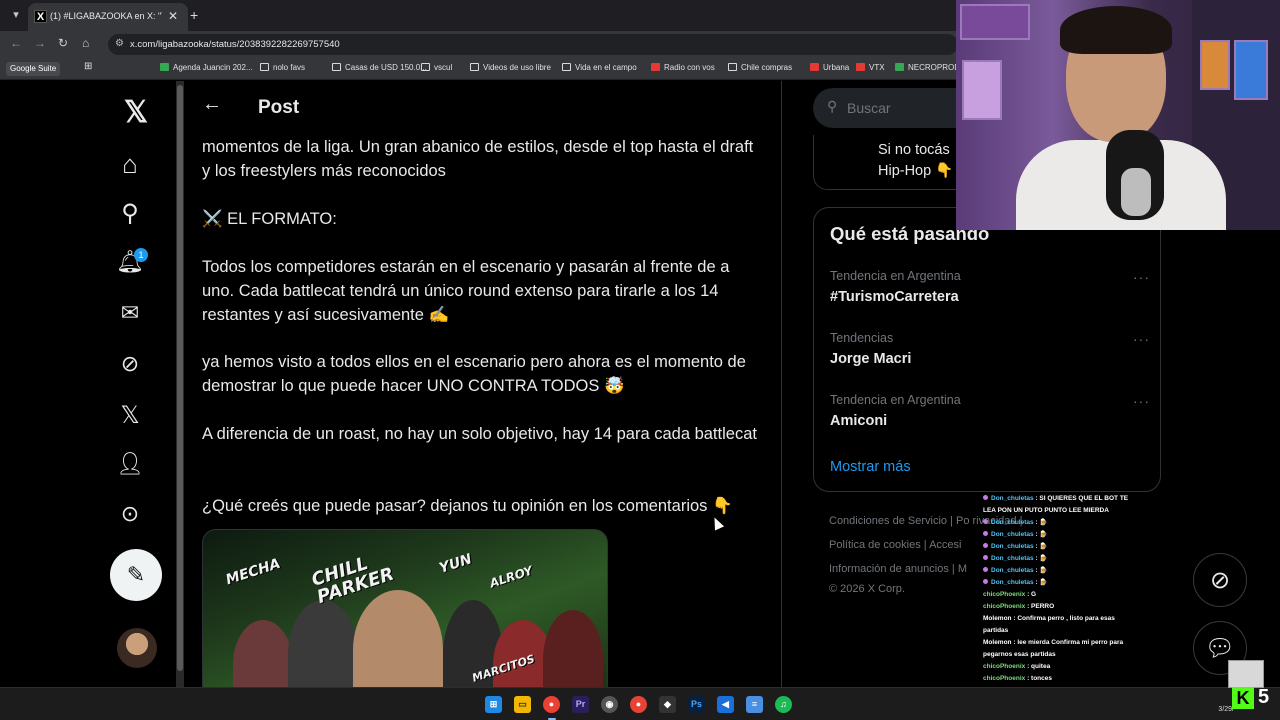 The image size is (1280, 720). What do you see at coordinates (689, 67) in the screenshot?
I see `bookmark-label: Radio con vos` at bounding box center [689, 67].